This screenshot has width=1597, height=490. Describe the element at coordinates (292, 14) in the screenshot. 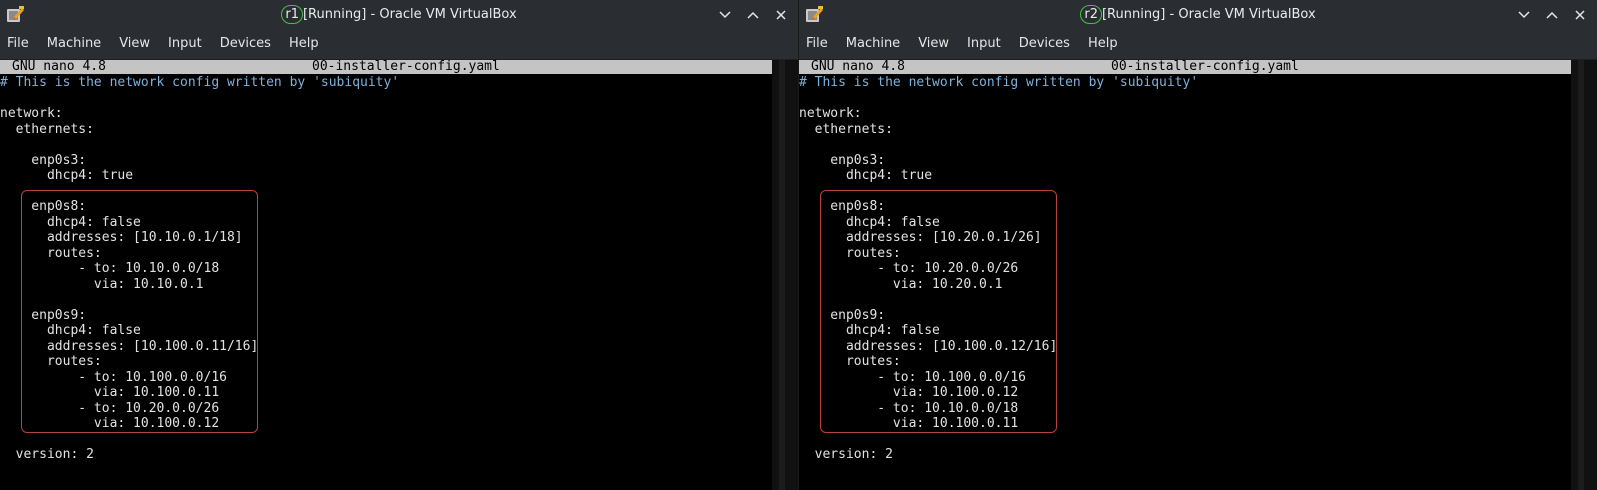

I see `vm-name-badge: r1` at that location.